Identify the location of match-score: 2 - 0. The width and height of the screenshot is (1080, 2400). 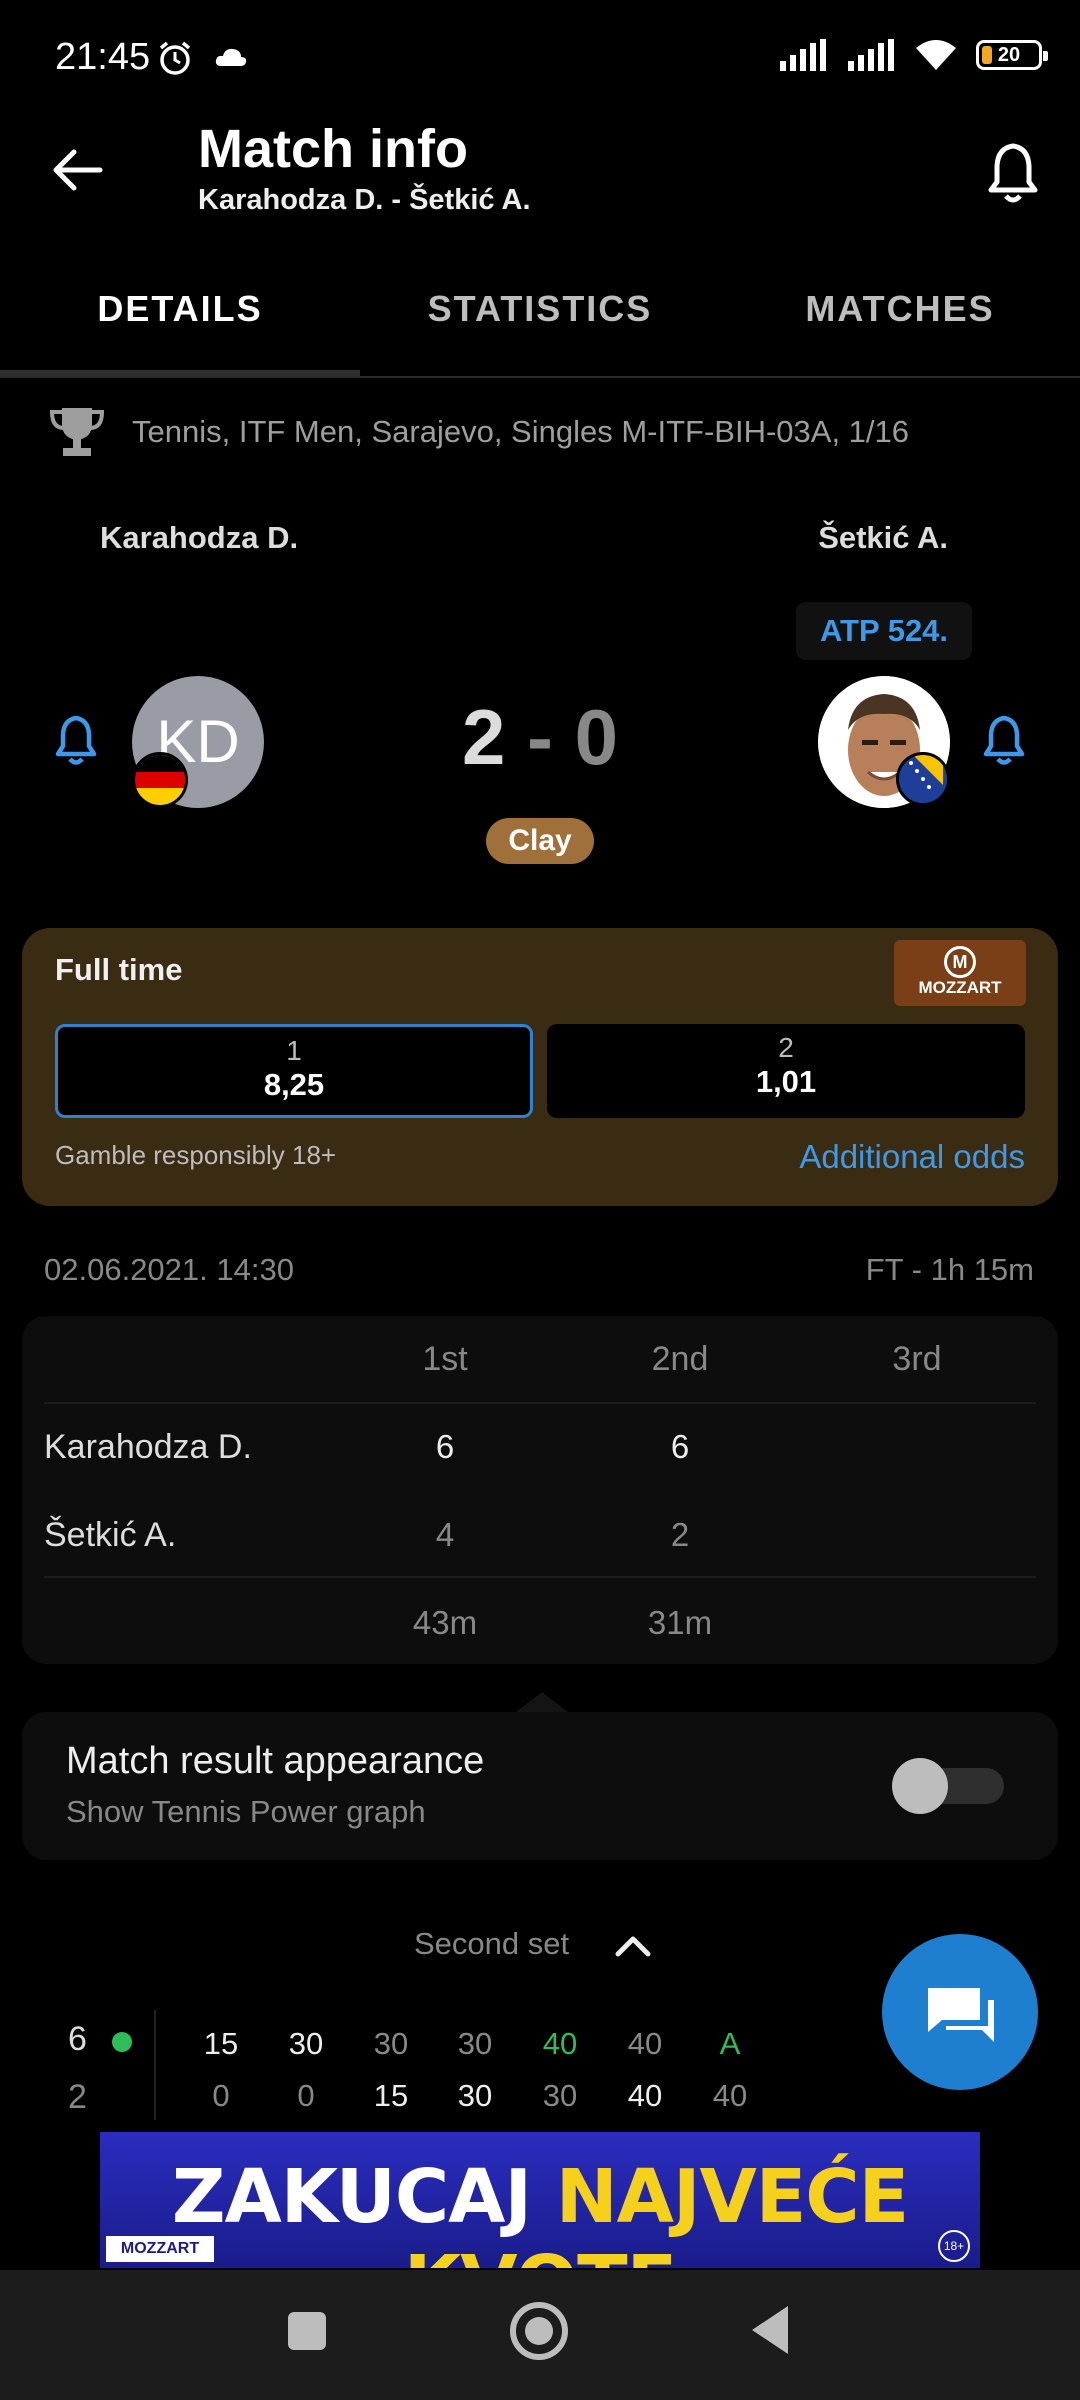
(540, 737).